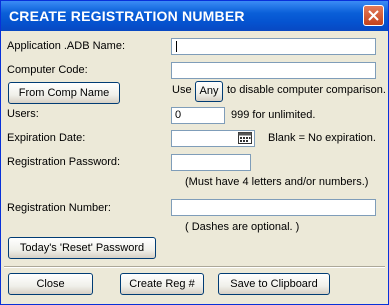 The height and width of the screenshot is (305, 389). I want to click on disable-comparison-text: to disable computer comparison., so click(306, 90).